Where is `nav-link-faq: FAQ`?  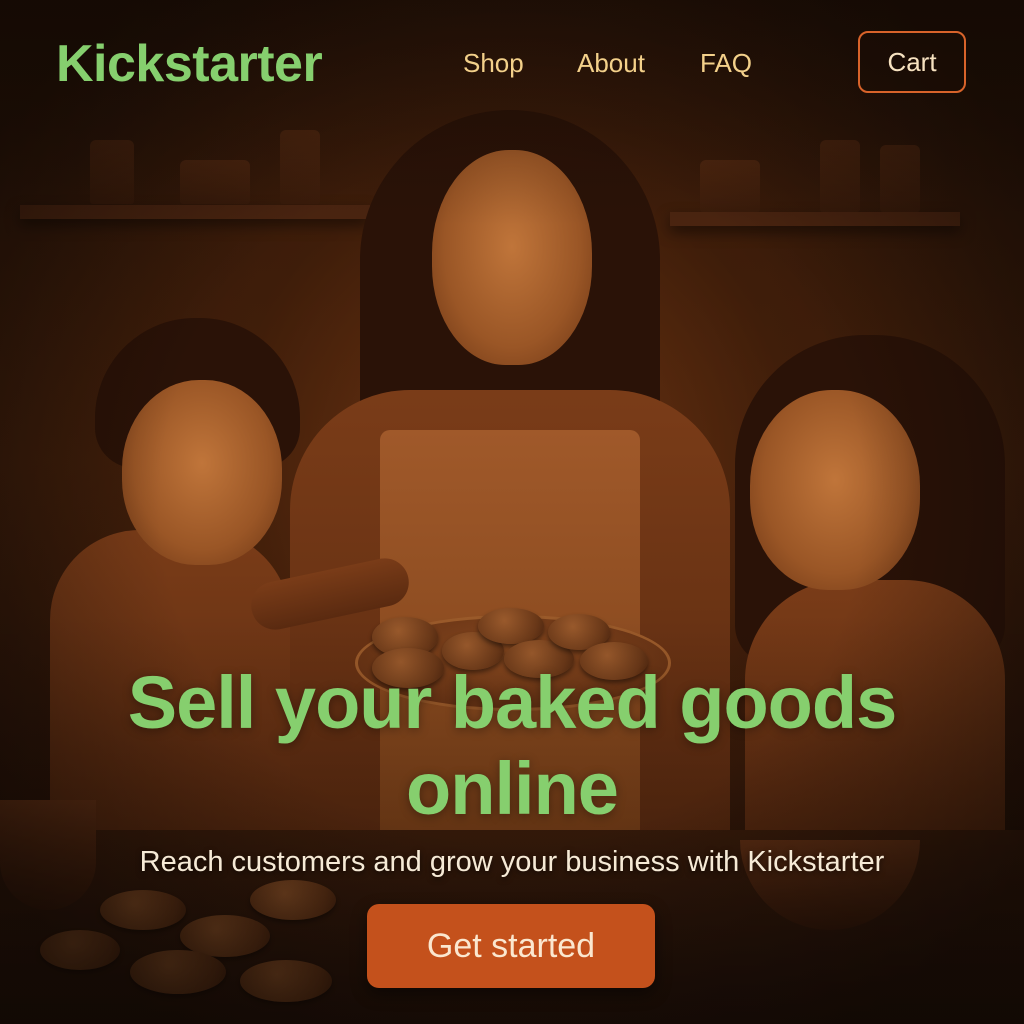
nav-link-faq: FAQ is located at coordinates (726, 63).